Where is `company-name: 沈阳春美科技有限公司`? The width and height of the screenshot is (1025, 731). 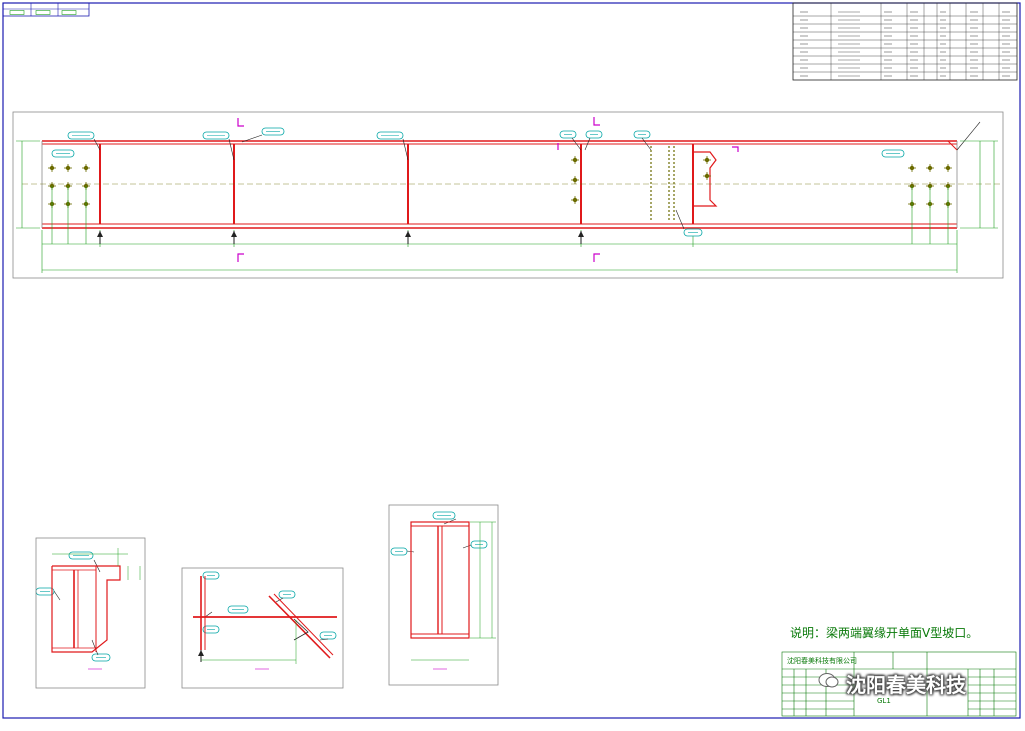
company-name: 沈阳春美科技有限公司 is located at coordinates (822, 661).